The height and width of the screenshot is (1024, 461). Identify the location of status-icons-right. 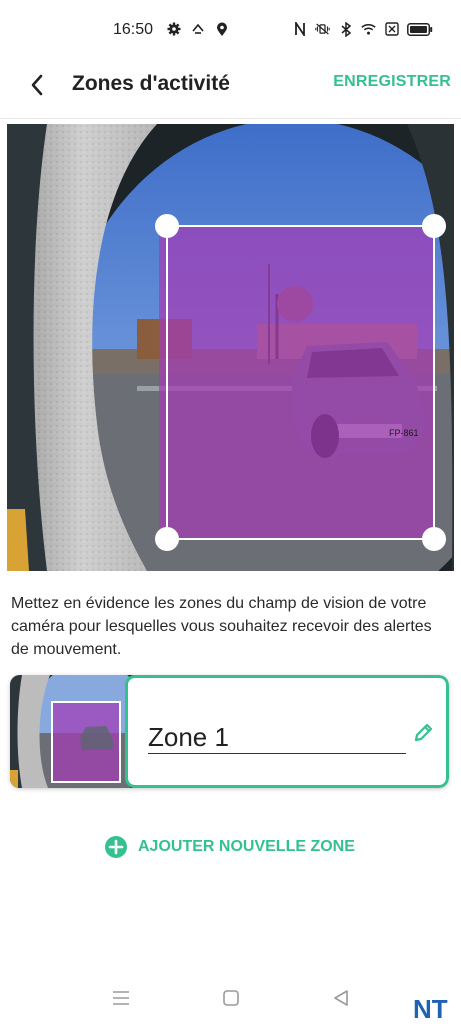
(362, 29).